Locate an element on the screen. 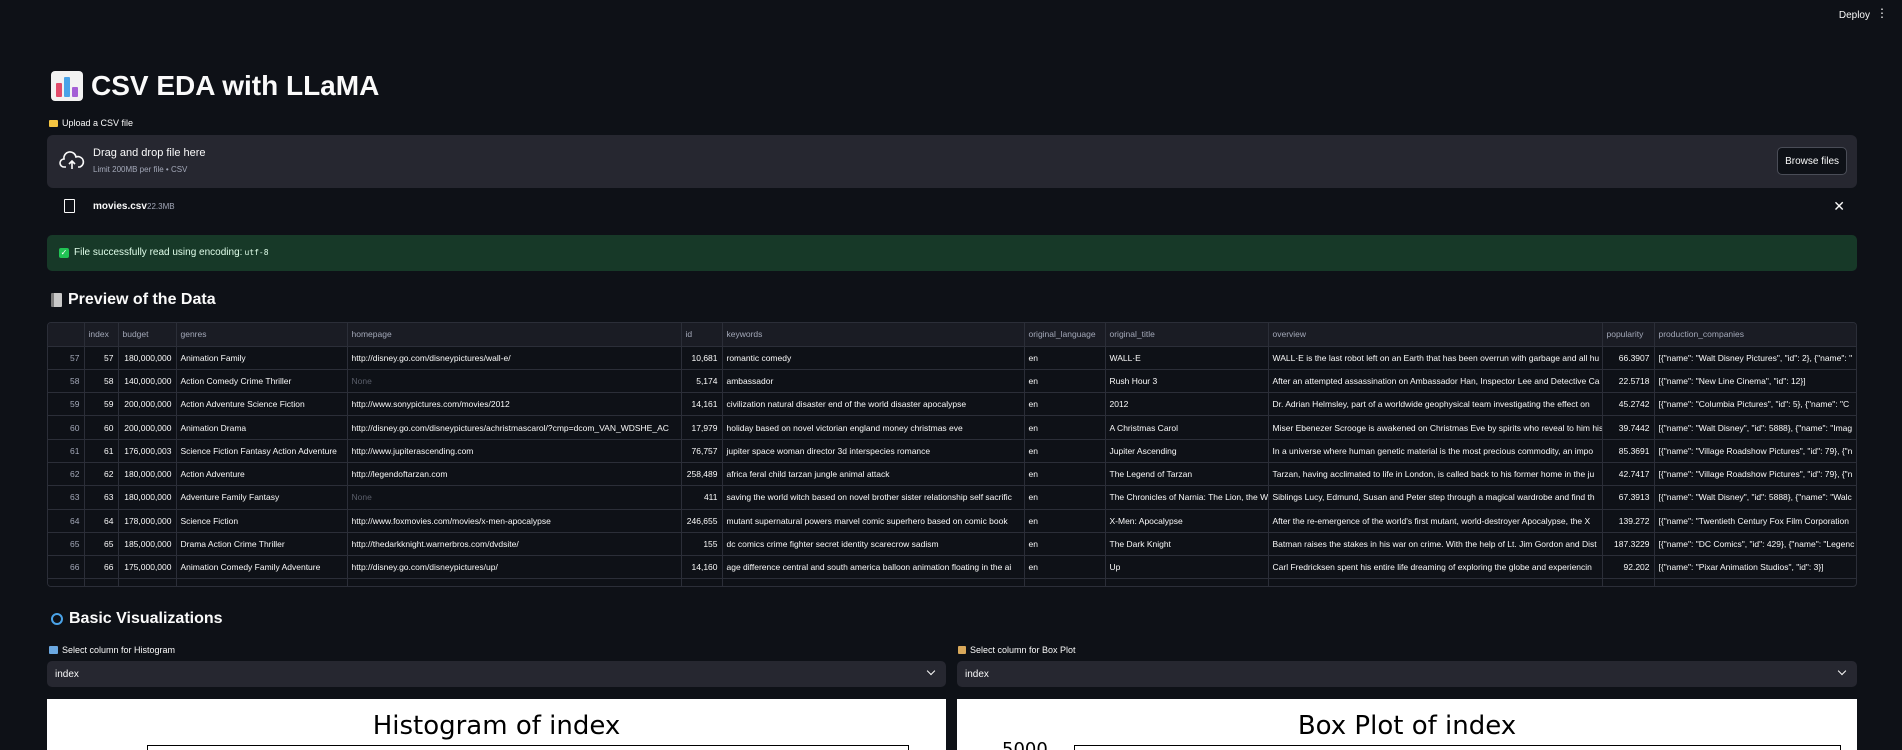  table-cell: 5,174 is located at coordinates (702, 381).